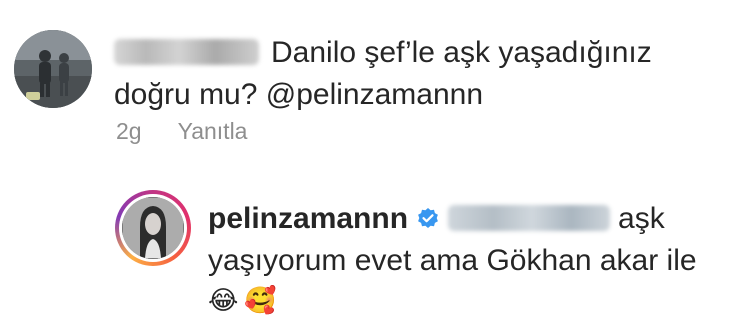  Describe the element at coordinates (223, 301) in the screenshot. I see `face-with-tears-of-joy-icon: 😂` at that location.